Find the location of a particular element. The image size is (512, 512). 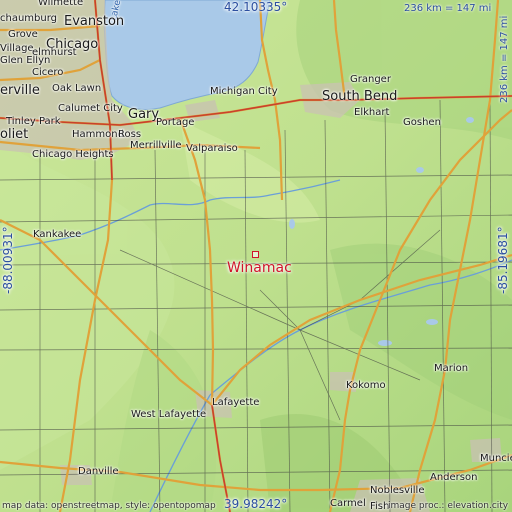

scale-horizontal: 236 km = 147 mi is located at coordinates (448, 8).